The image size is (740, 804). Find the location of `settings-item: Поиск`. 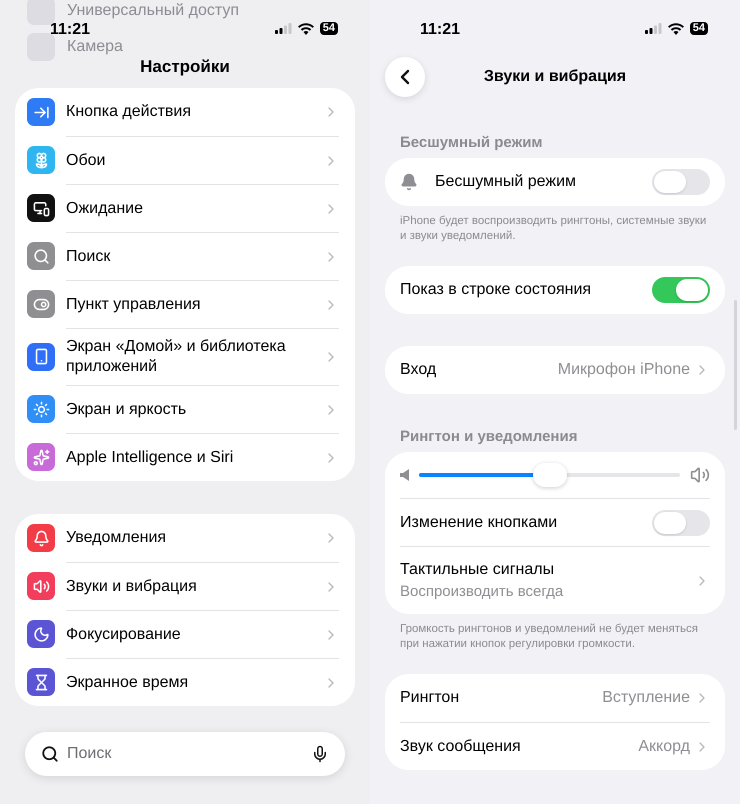

settings-item: Поиск is located at coordinates (185, 256).